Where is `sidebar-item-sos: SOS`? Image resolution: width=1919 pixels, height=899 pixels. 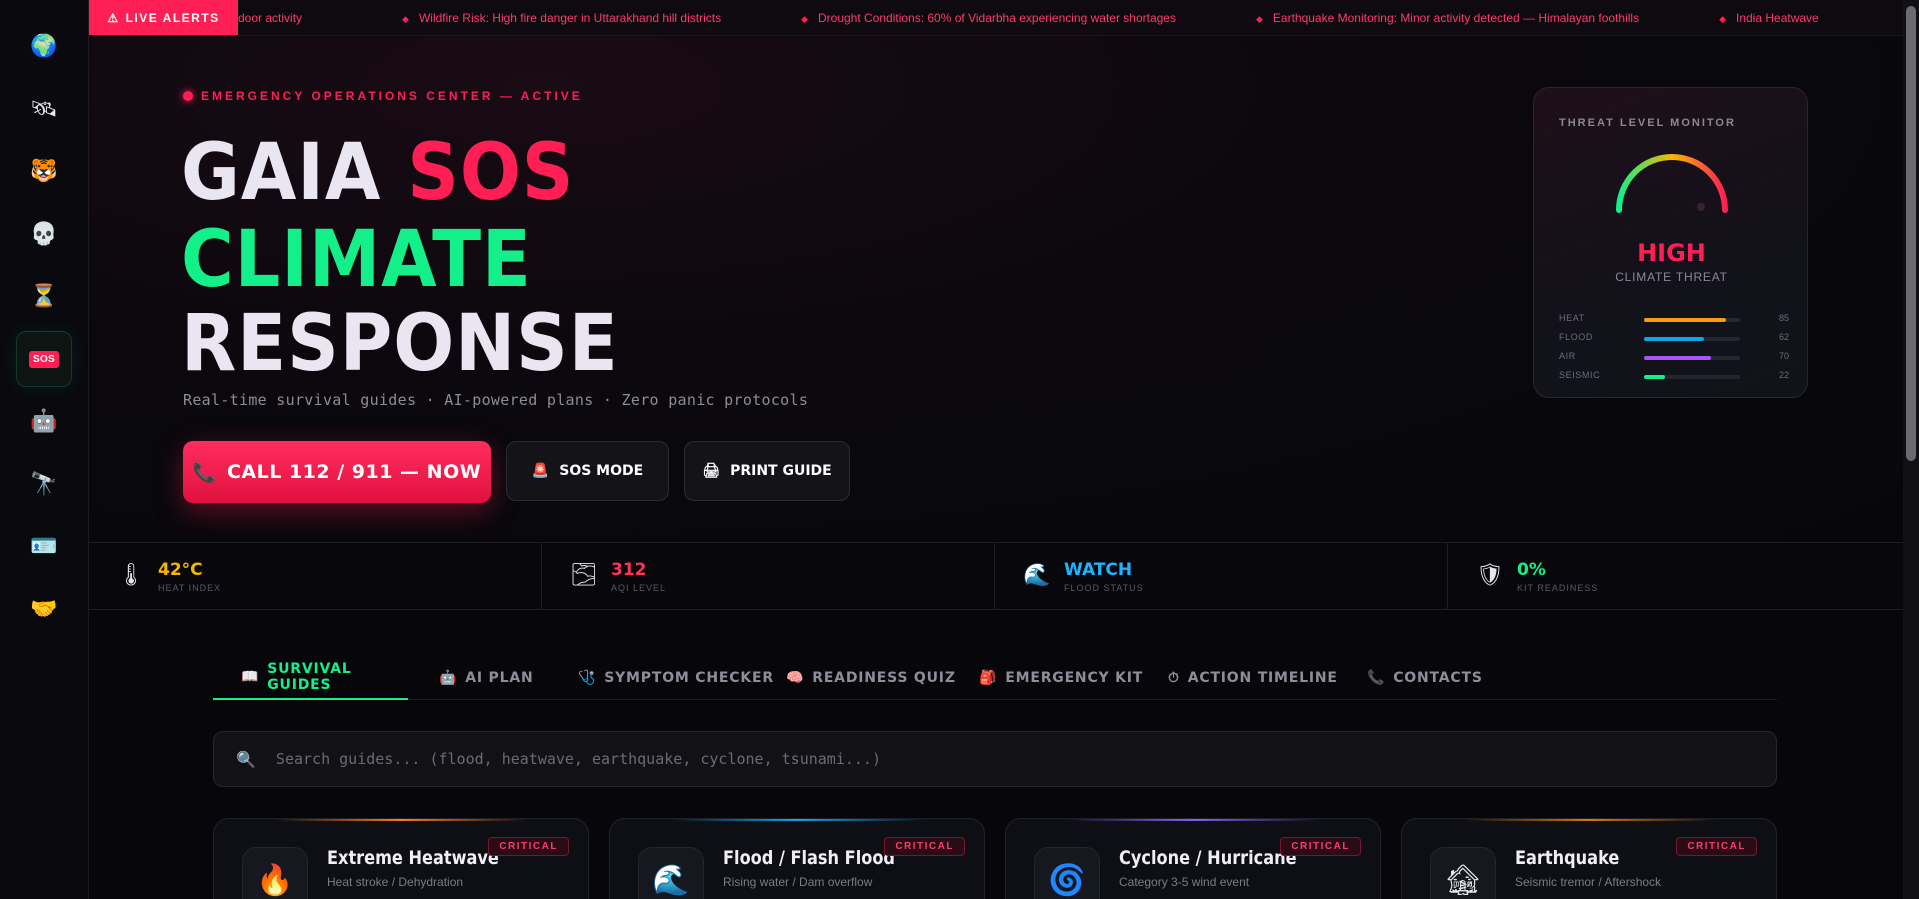 sidebar-item-sos: SOS is located at coordinates (44, 359).